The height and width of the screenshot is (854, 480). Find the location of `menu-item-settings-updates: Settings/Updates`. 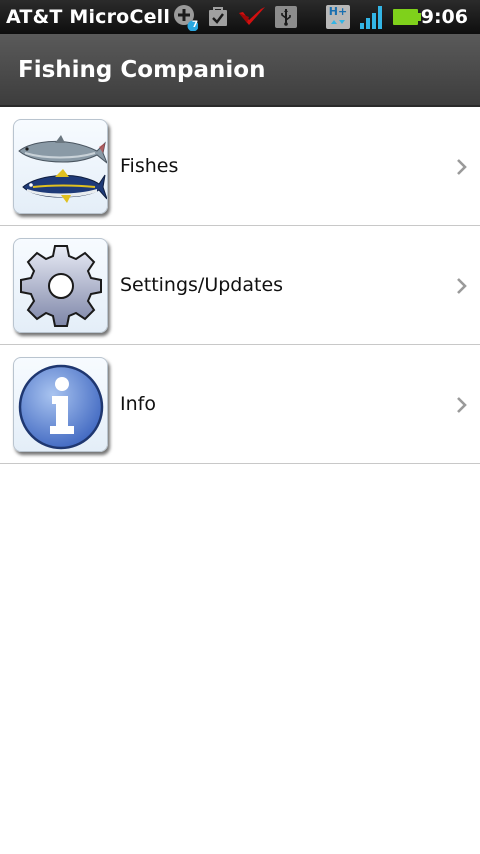

menu-item-settings-updates: Settings/Updates is located at coordinates (240, 285).